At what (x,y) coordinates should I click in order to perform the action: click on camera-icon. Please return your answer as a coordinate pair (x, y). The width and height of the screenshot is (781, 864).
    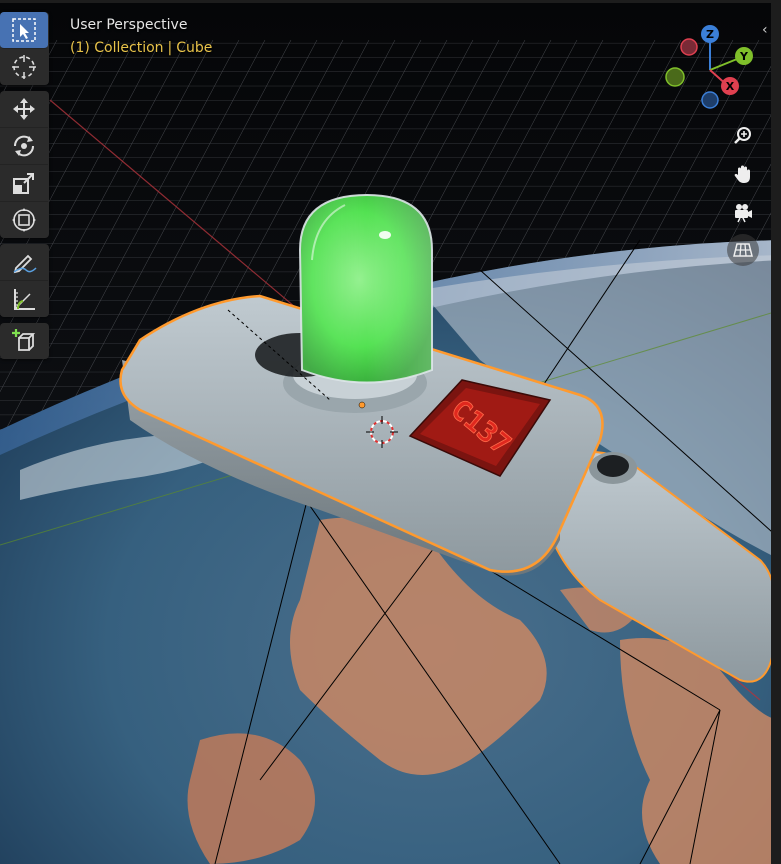
    Looking at the image, I should click on (743, 213).